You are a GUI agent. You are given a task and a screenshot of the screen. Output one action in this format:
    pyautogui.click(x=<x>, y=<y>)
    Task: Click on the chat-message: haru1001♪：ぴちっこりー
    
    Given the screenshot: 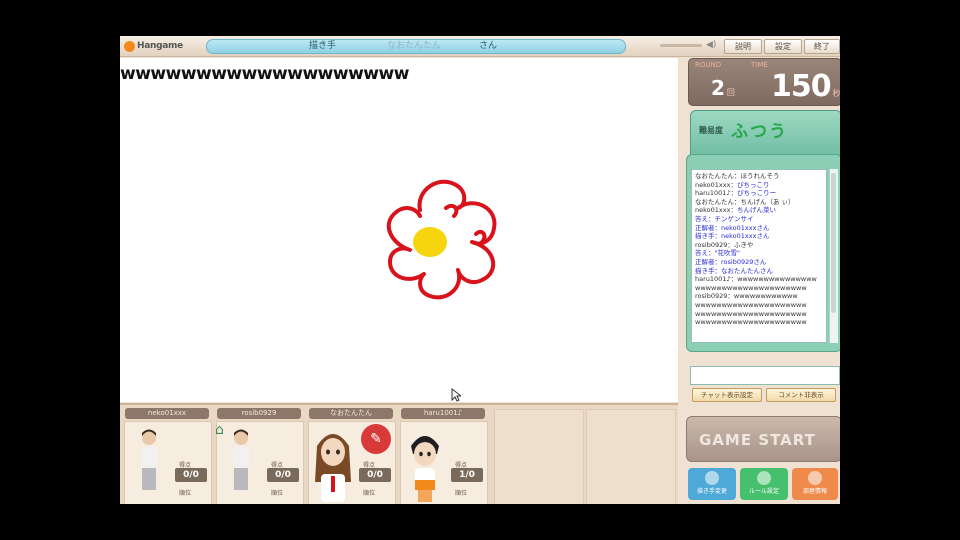 What is the action you would take?
    pyautogui.click(x=759, y=193)
    